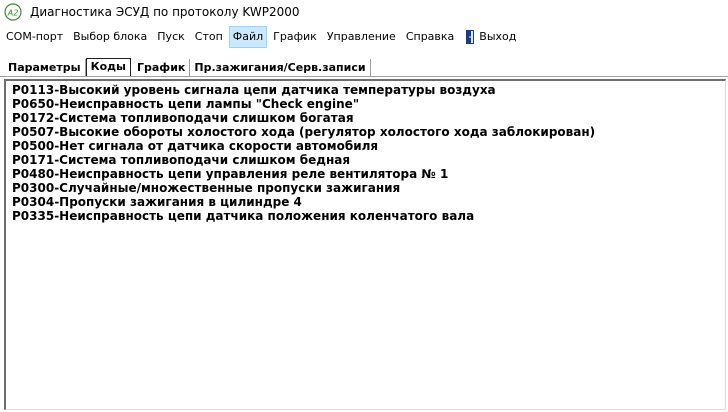 This screenshot has width=728, height=412. Describe the element at coordinates (498, 36) in the screenshot. I see `menu-exit-label: Выход` at that location.